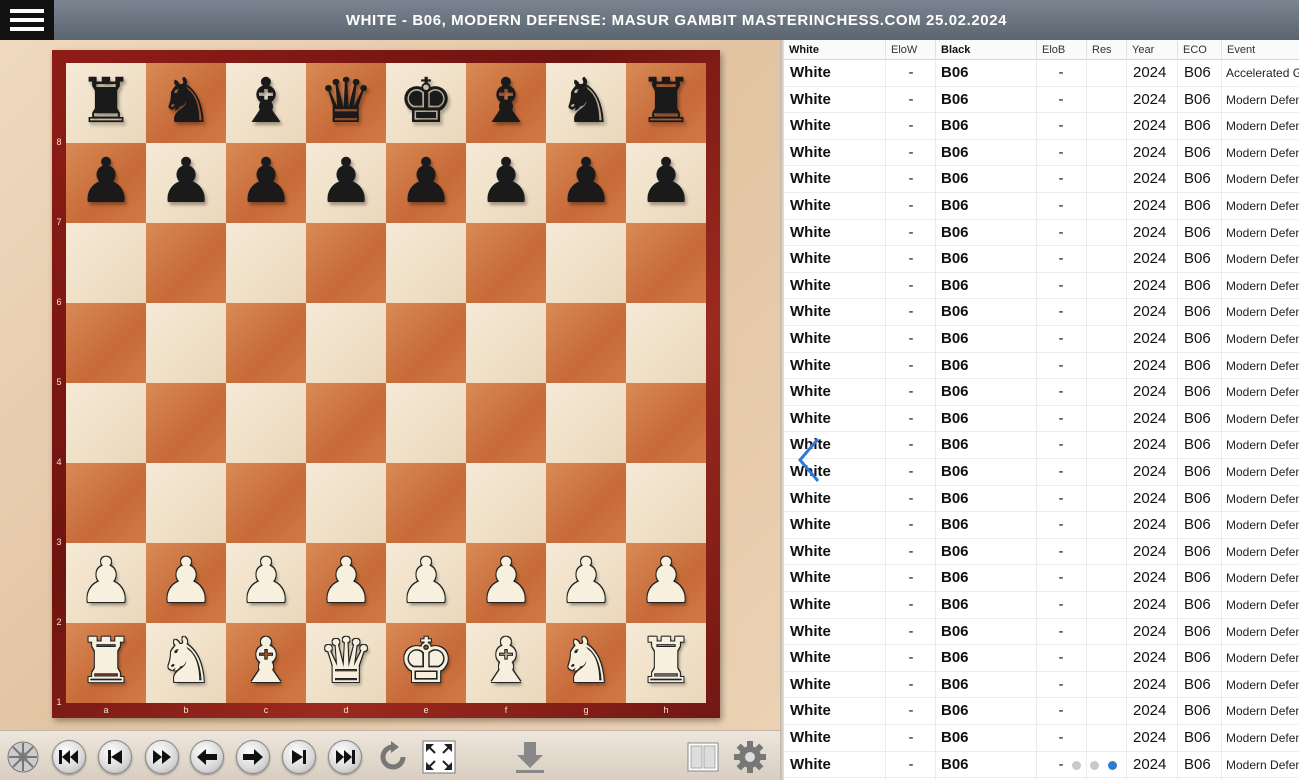  I want to click on square-c4, so click(266, 423).